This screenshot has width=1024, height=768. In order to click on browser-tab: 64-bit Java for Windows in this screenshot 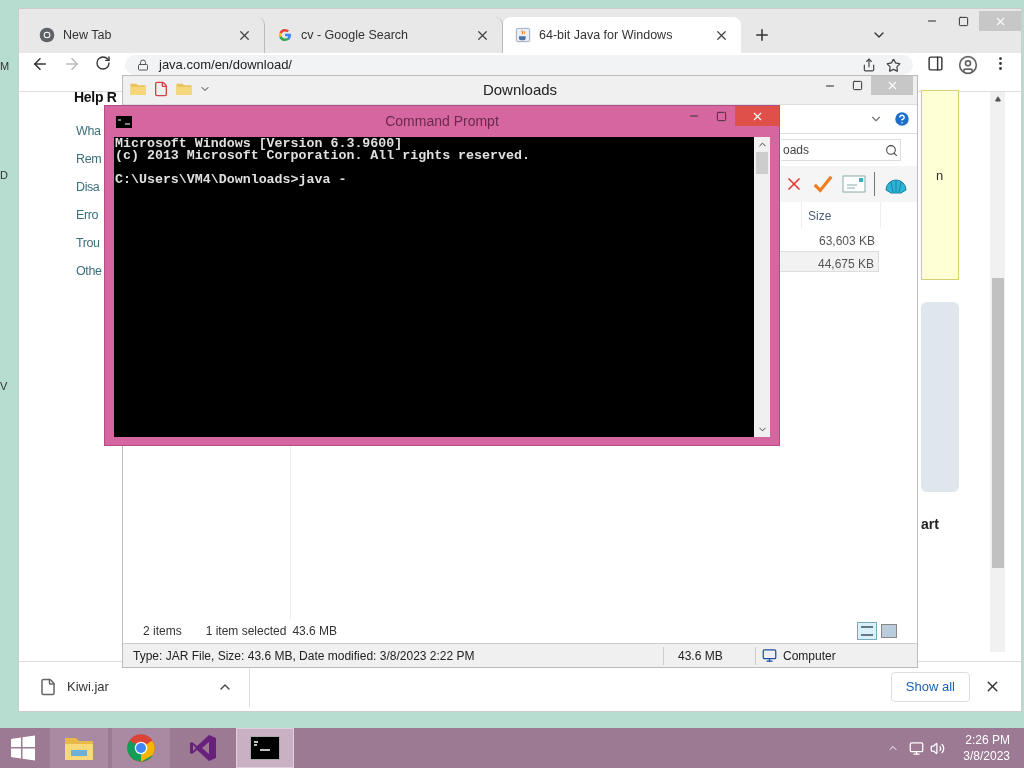, I will do `click(622, 35)`.